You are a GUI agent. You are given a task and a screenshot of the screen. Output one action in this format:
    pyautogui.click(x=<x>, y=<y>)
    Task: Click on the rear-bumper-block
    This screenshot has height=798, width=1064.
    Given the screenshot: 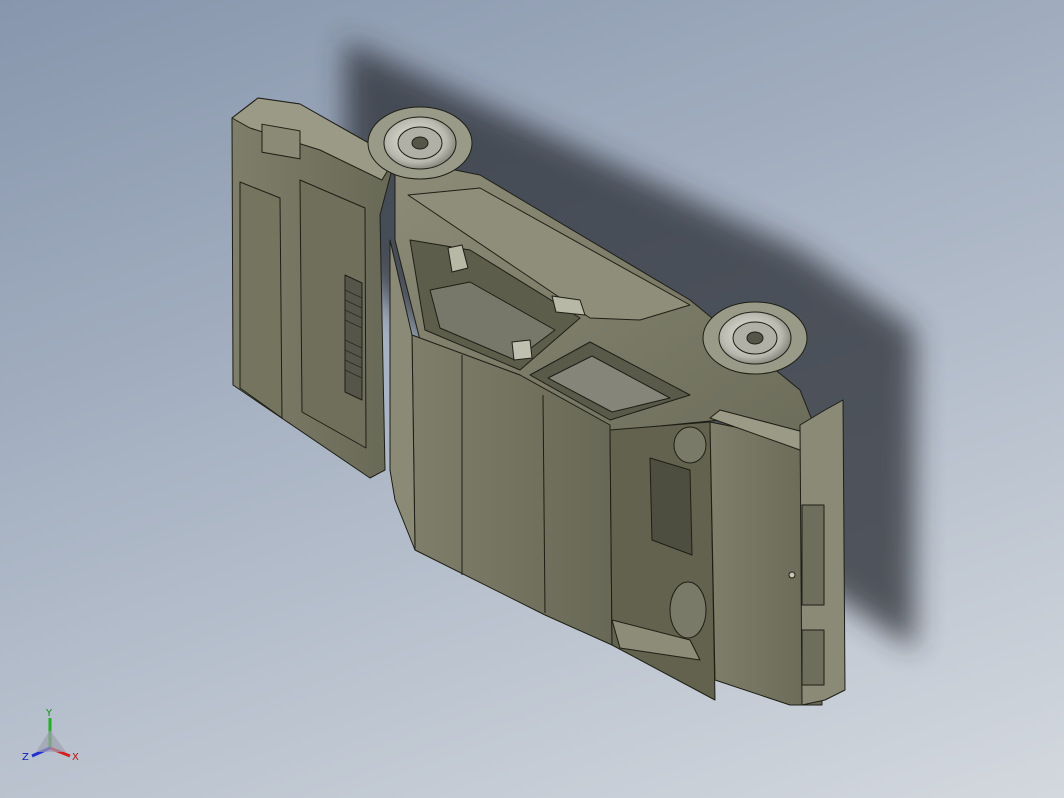 What is the action you would take?
    pyautogui.click(x=281, y=141)
    